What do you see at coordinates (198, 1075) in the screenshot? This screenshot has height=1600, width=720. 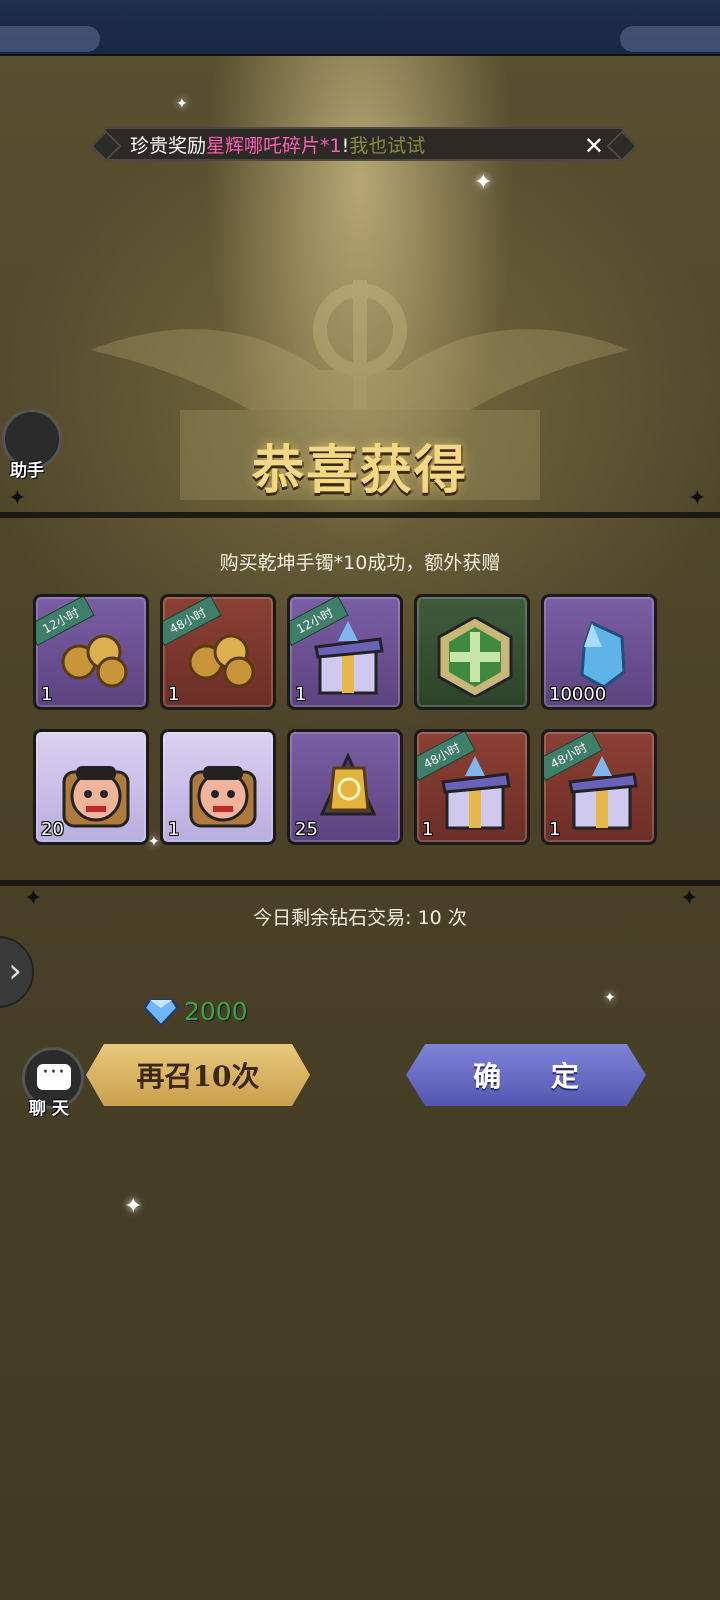 I see `summon-again-button: 再召10次` at bounding box center [198, 1075].